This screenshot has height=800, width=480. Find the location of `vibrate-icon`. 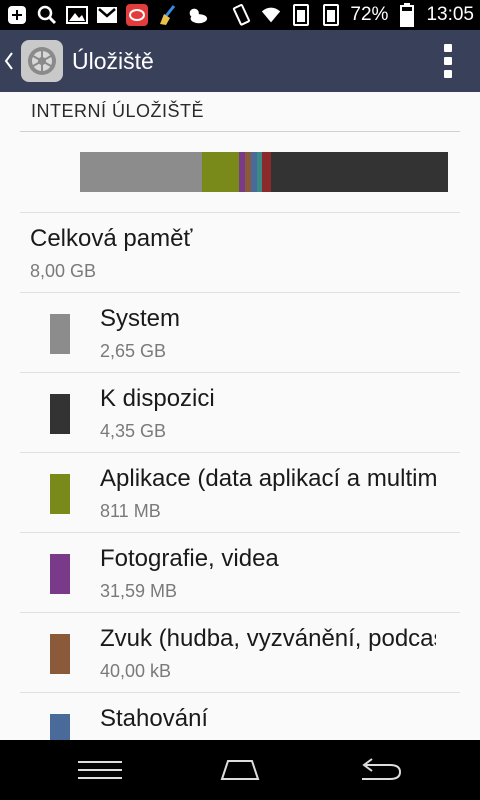

vibrate-icon is located at coordinates (241, 15).